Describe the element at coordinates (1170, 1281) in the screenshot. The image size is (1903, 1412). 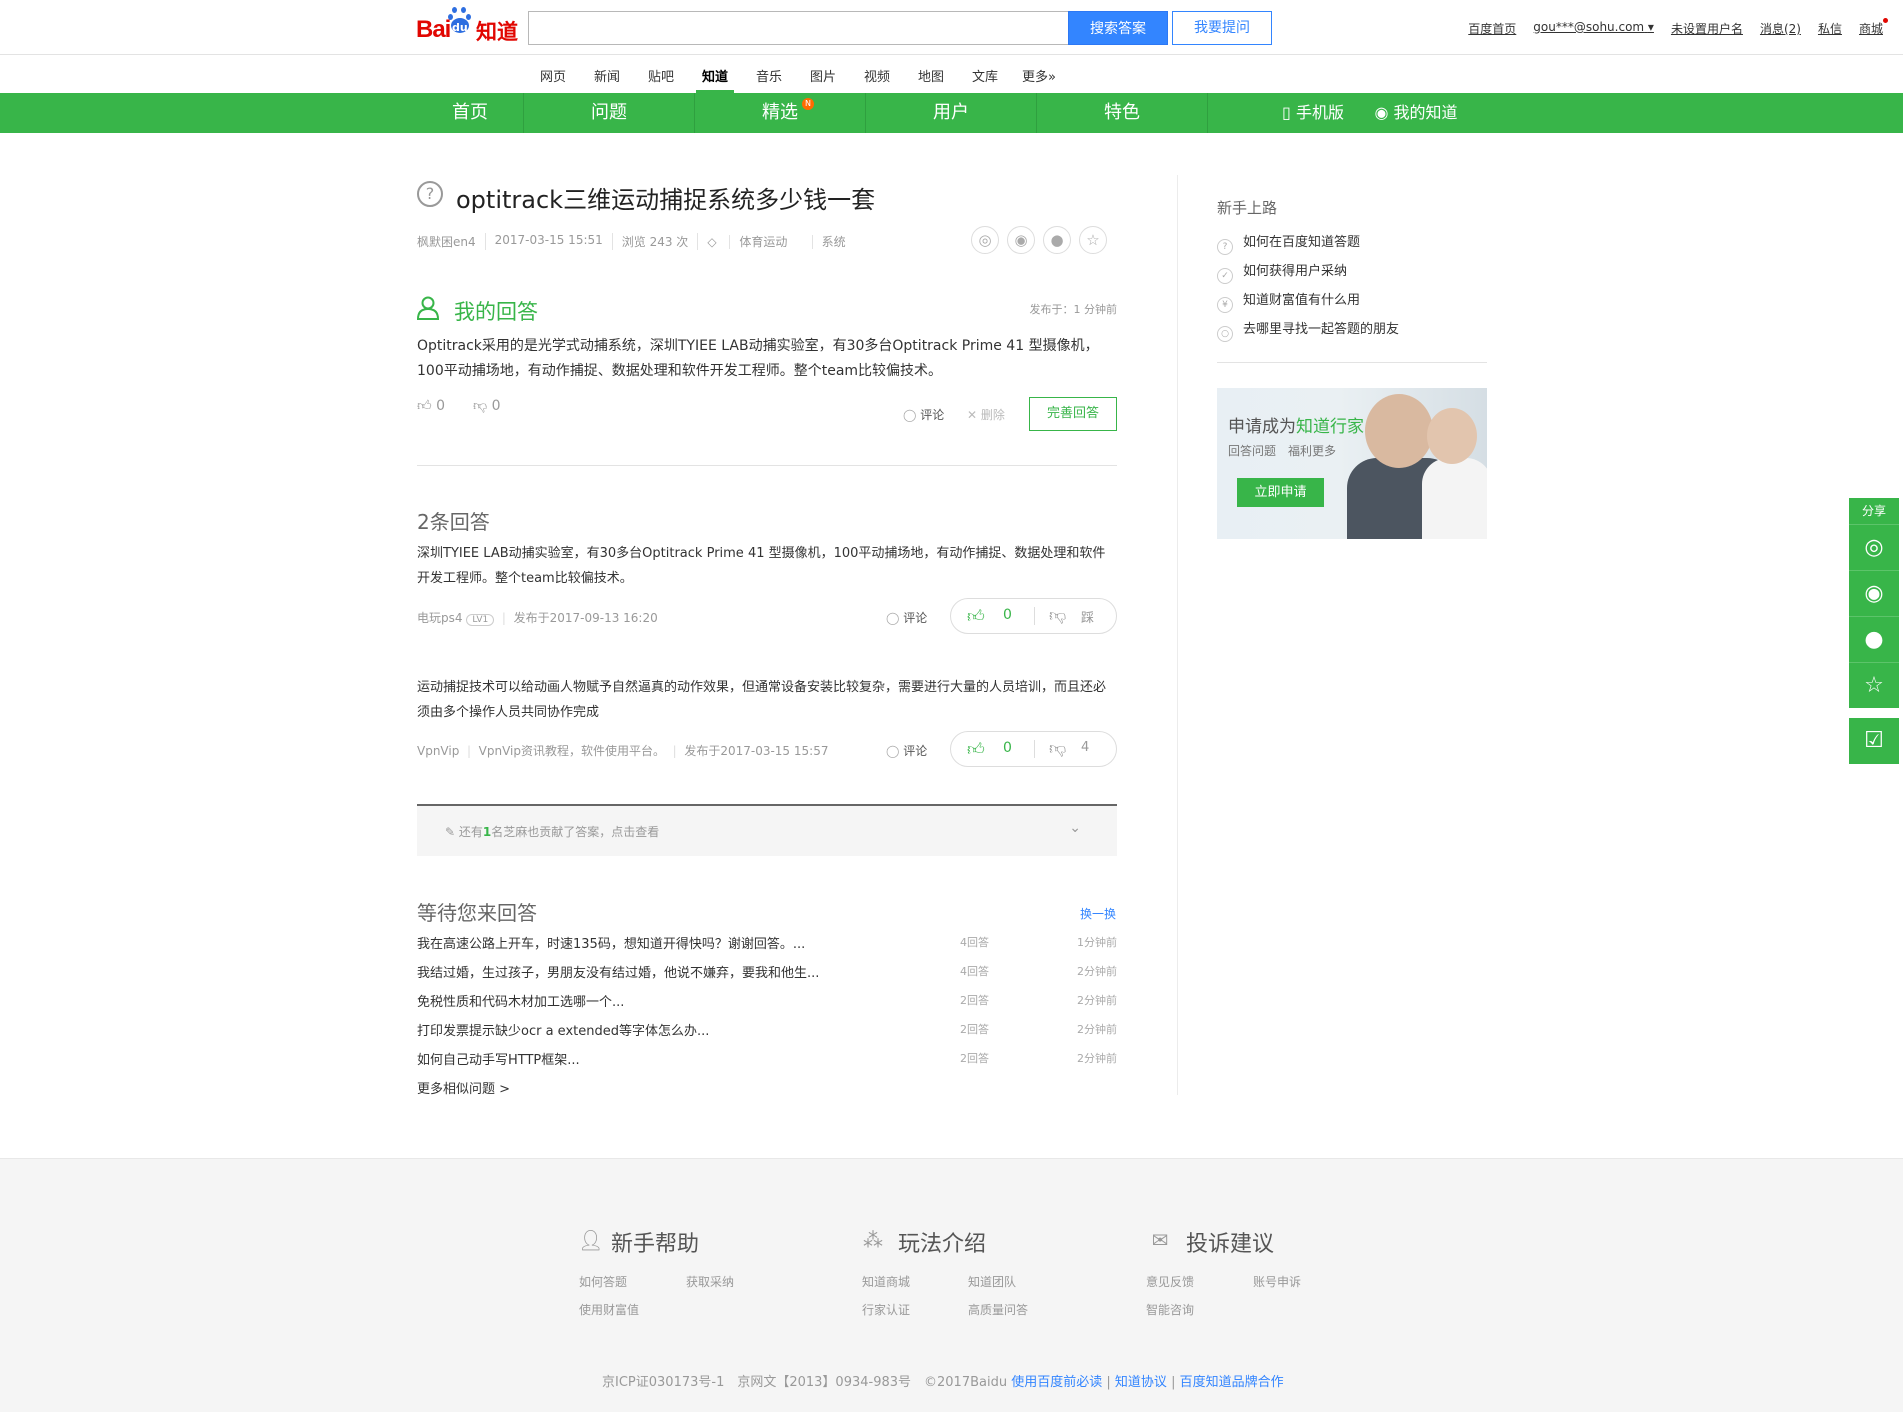
I see `footer-link: 意见反馈` at that location.